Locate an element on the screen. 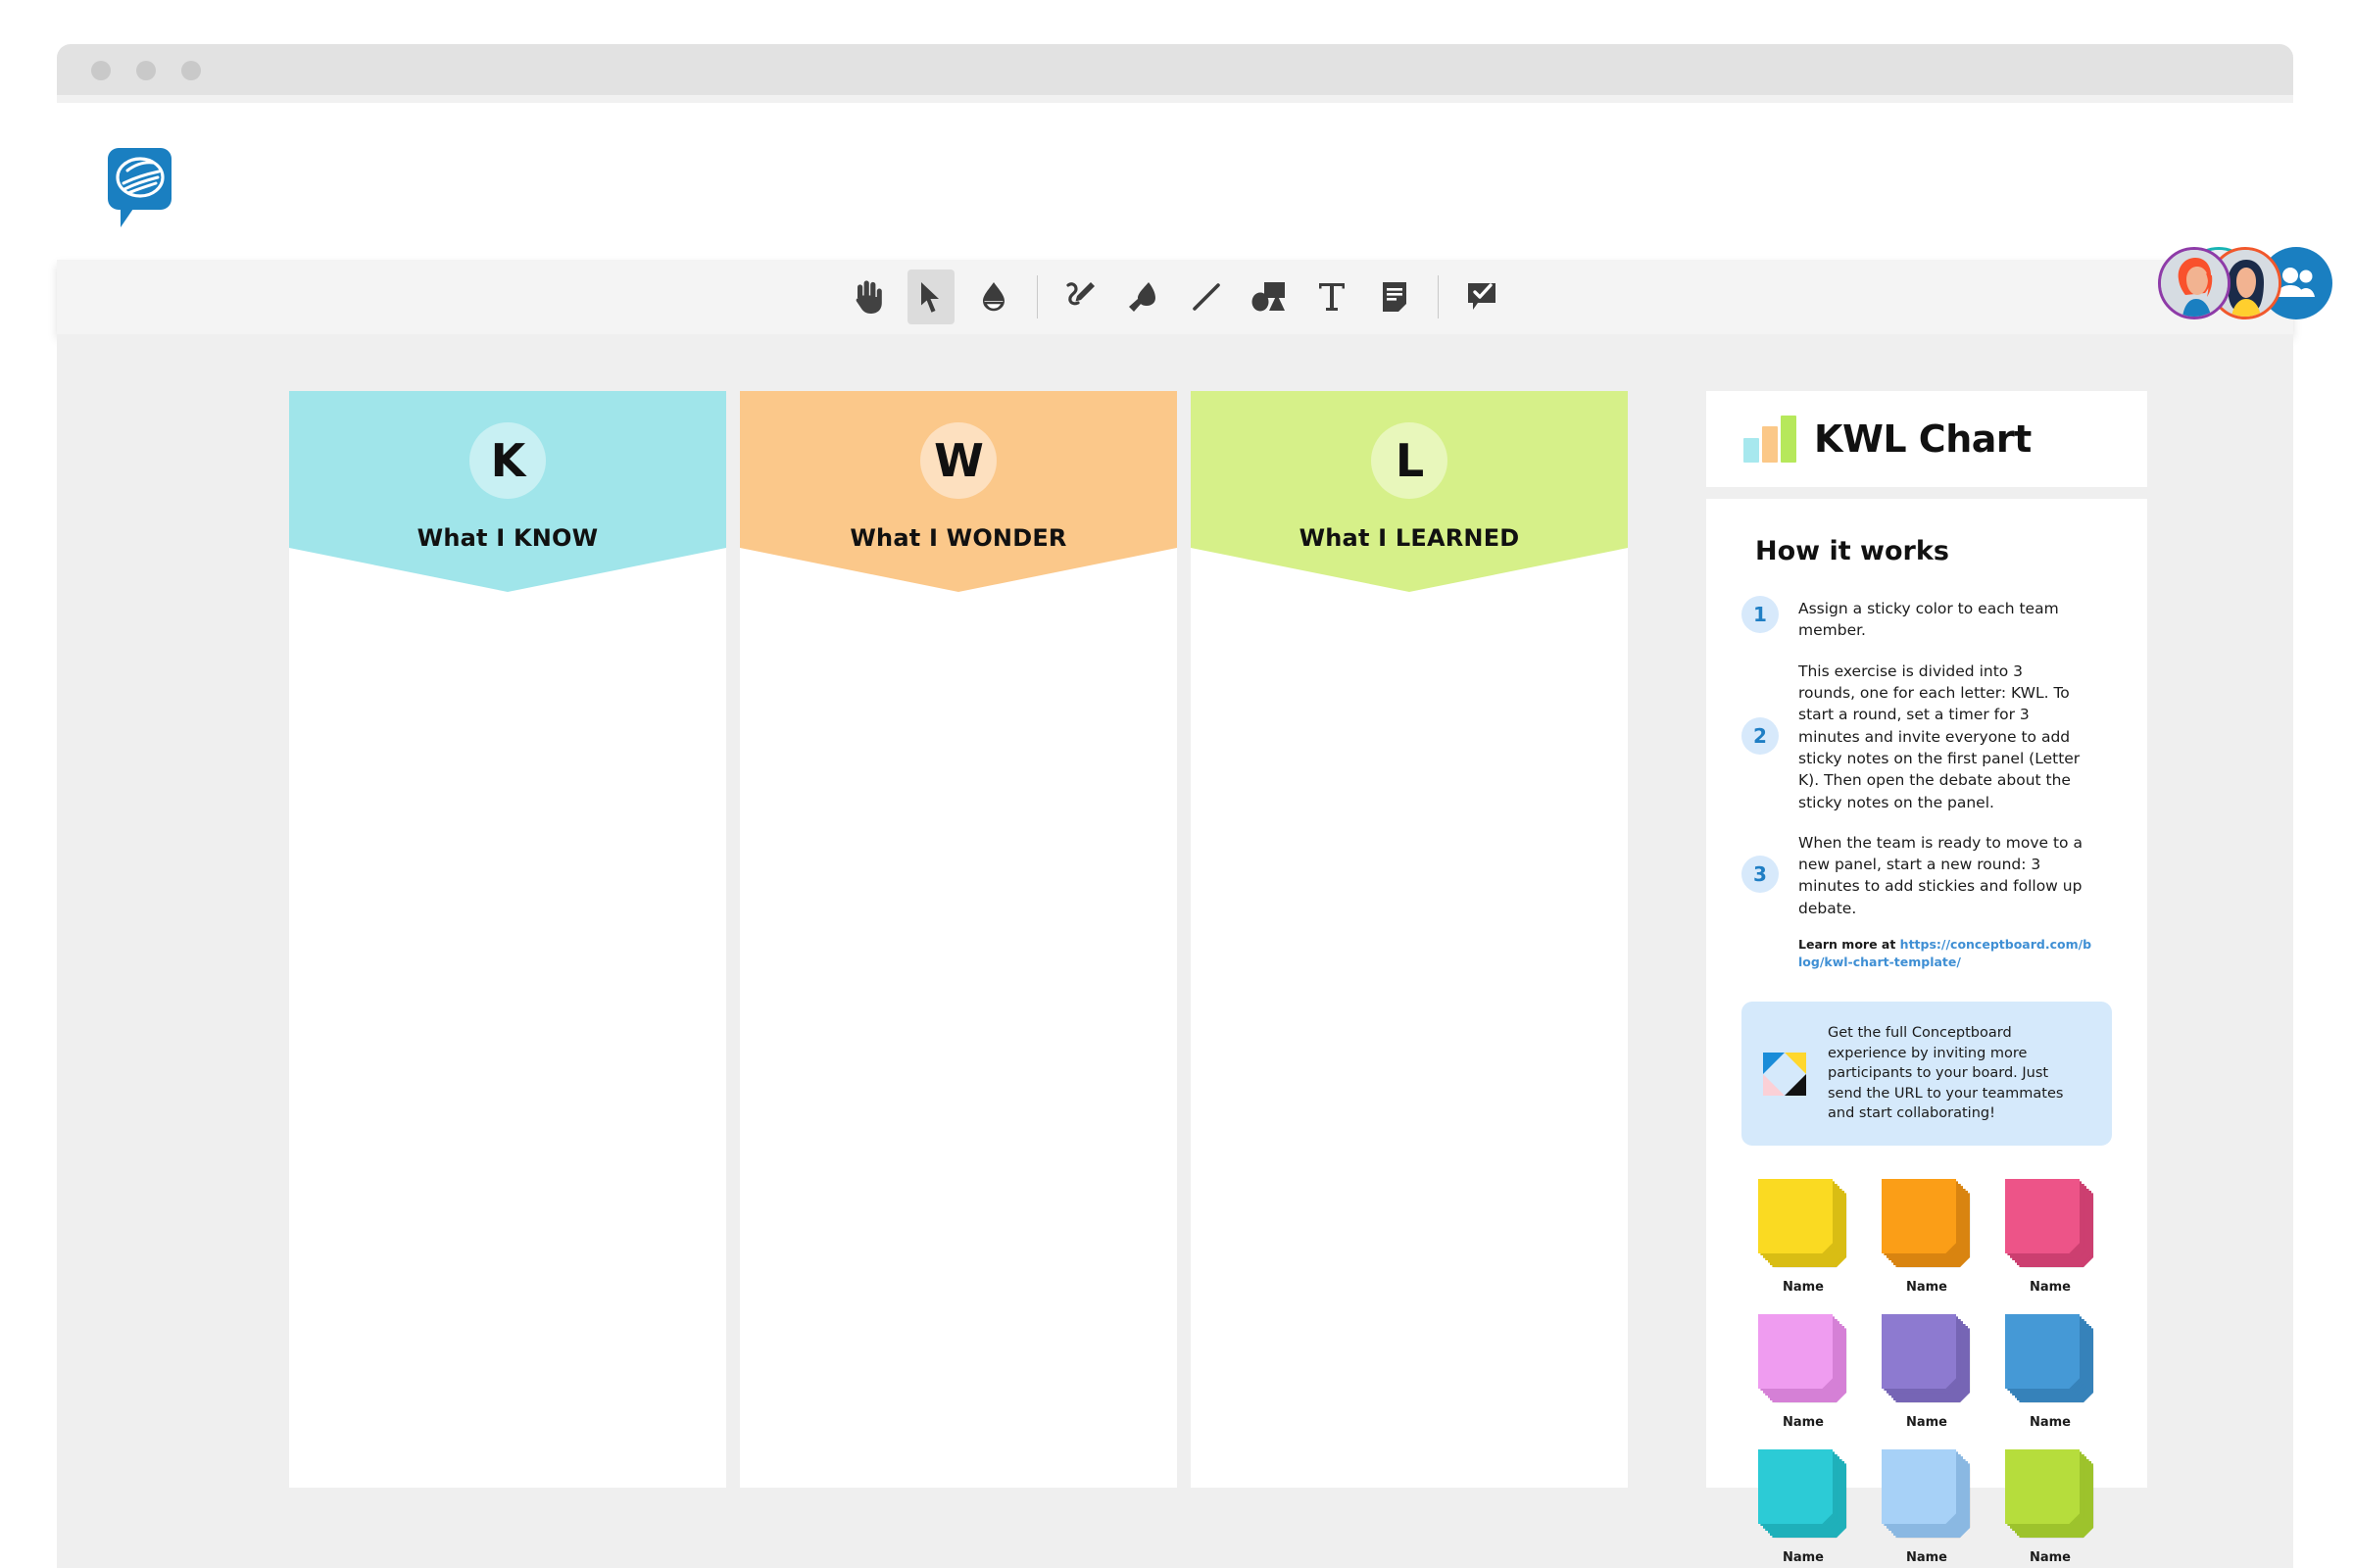 Image resolution: width=2353 pixels, height=1568 pixels. shapes-icon is located at coordinates (1268, 297).